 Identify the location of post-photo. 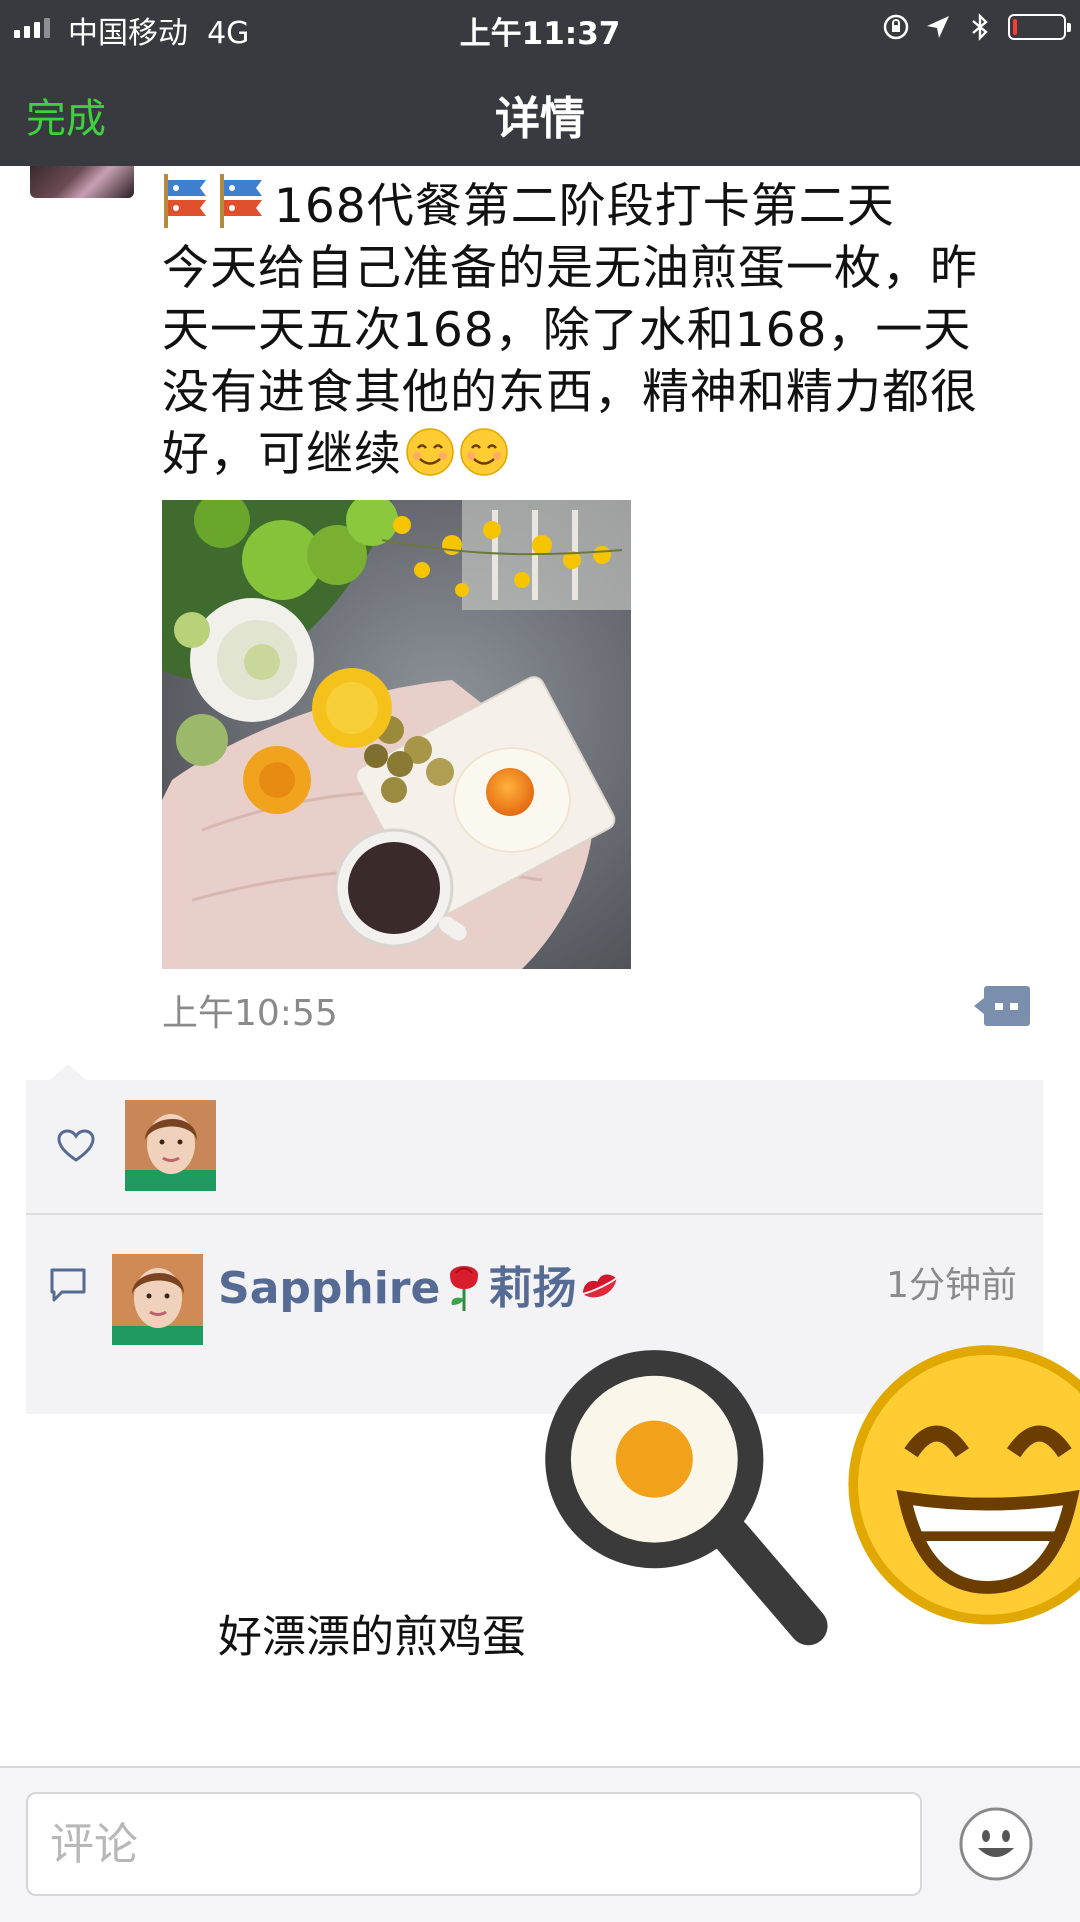
(396, 734).